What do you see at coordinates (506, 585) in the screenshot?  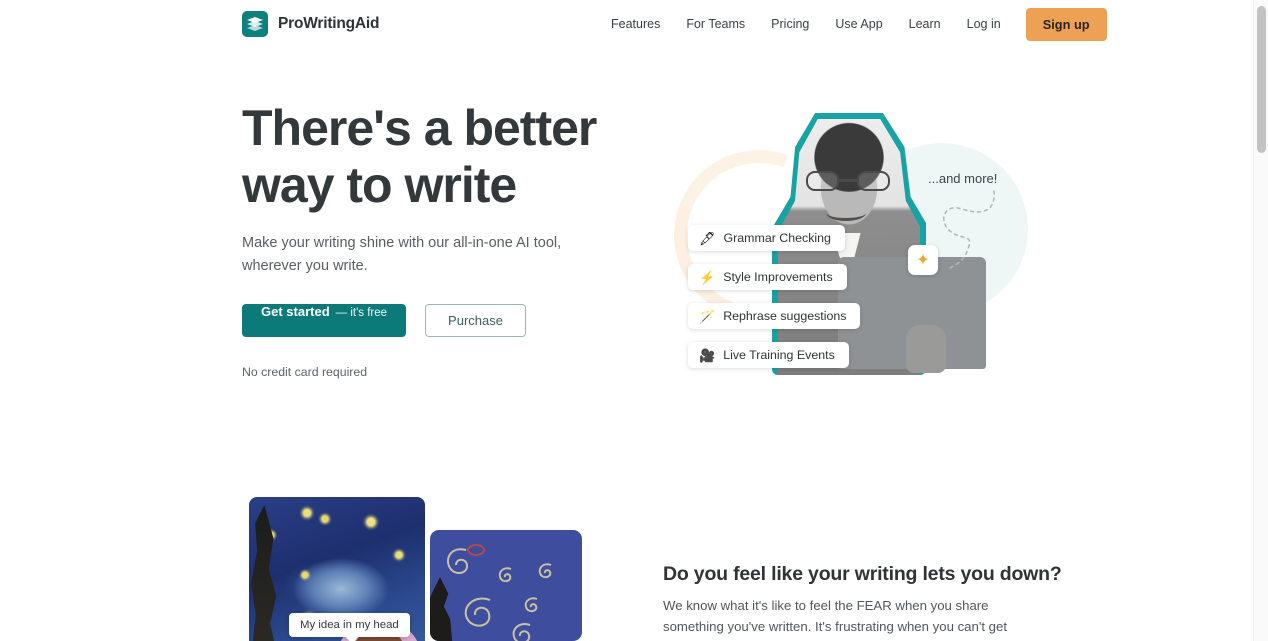 I see `doodle-sketch-image` at bounding box center [506, 585].